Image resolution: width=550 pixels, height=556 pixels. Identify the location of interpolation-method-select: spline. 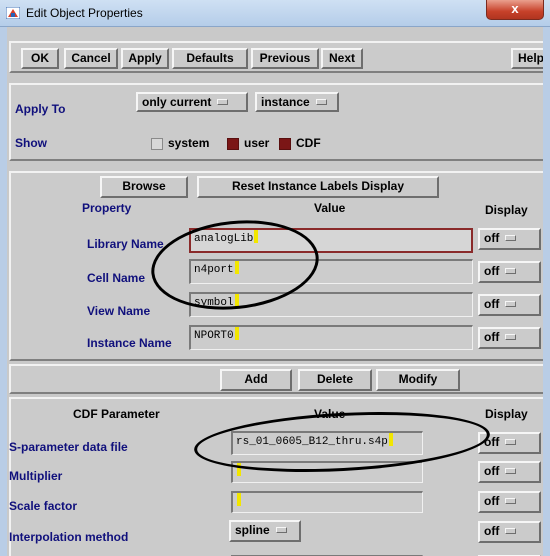
(265, 531).